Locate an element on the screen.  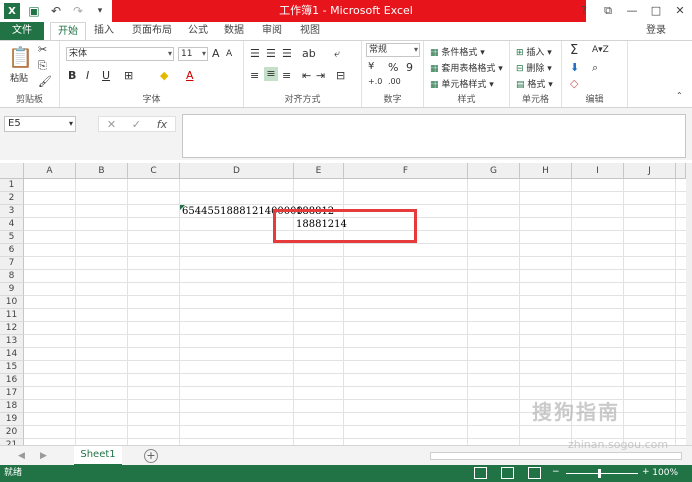
percent-button: % is located at coordinates (393, 67).